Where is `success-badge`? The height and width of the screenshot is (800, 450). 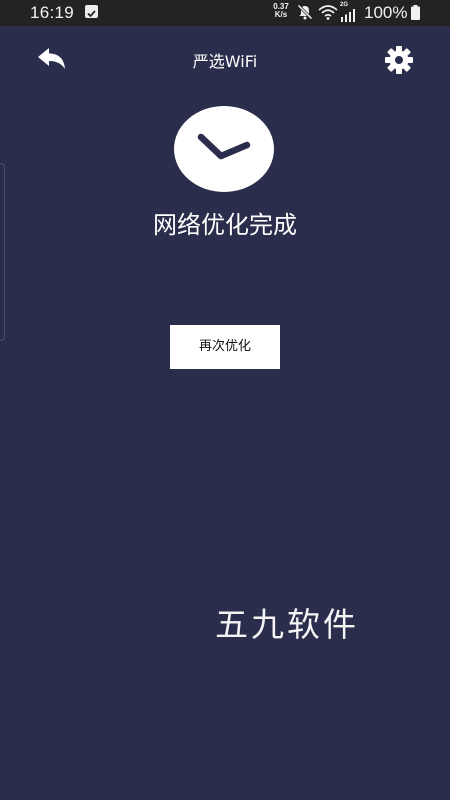
success-badge is located at coordinates (224, 149).